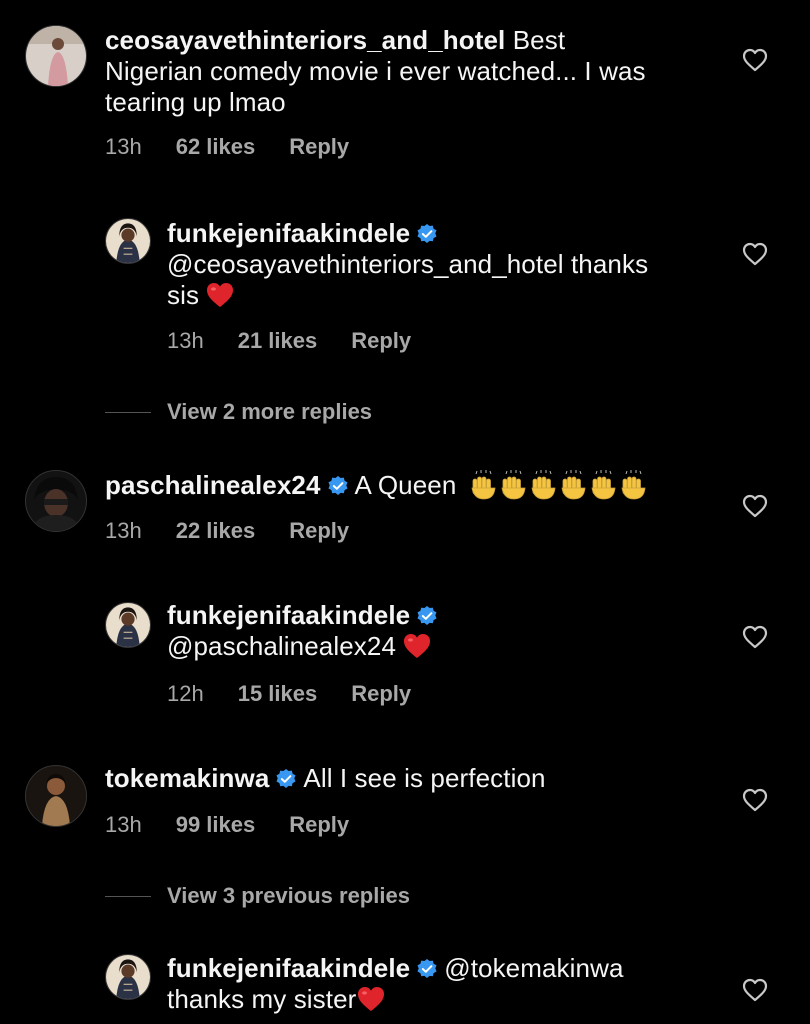 This screenshot has height=1024, width=810. I want to click on clap-emojis, so click(560, 485).